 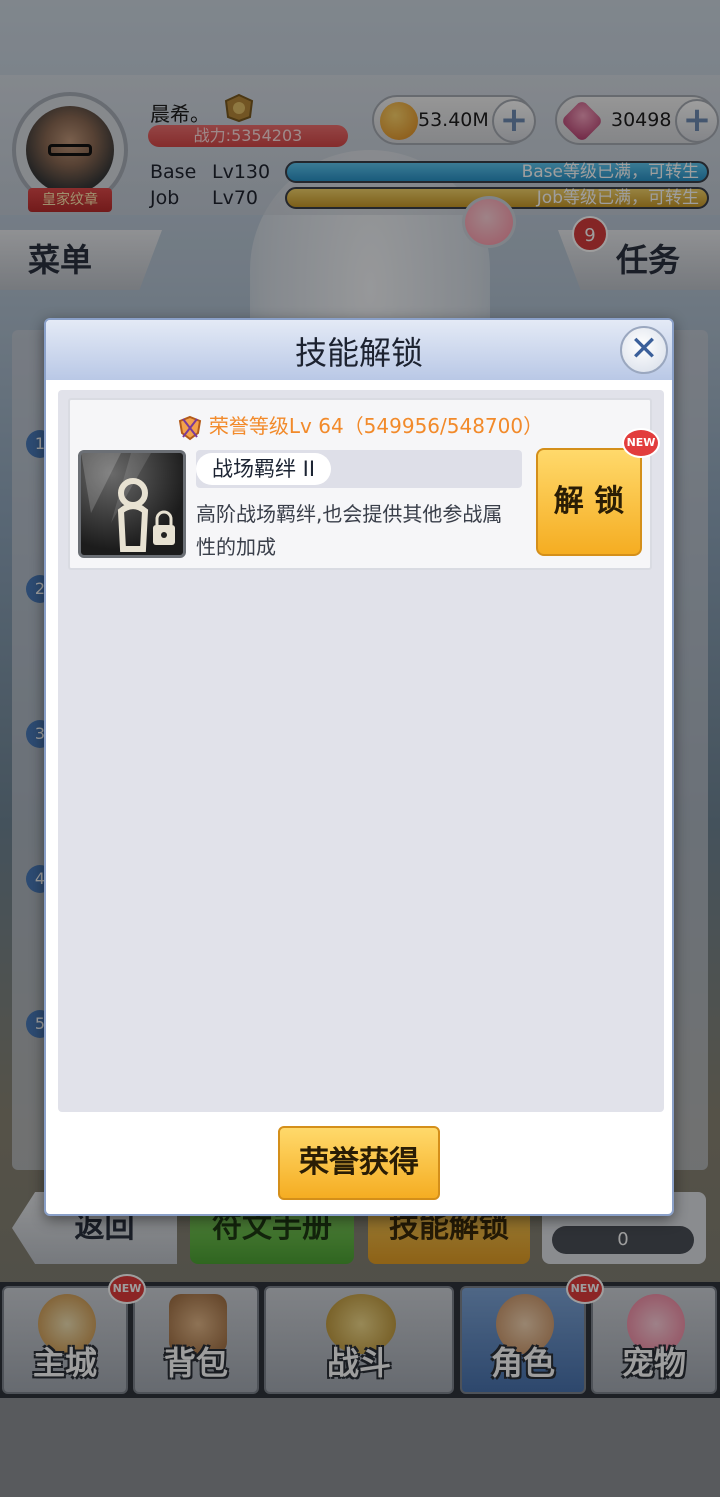 I want to click on dialog-title: 技能解锁, so click(x=358, y=353).